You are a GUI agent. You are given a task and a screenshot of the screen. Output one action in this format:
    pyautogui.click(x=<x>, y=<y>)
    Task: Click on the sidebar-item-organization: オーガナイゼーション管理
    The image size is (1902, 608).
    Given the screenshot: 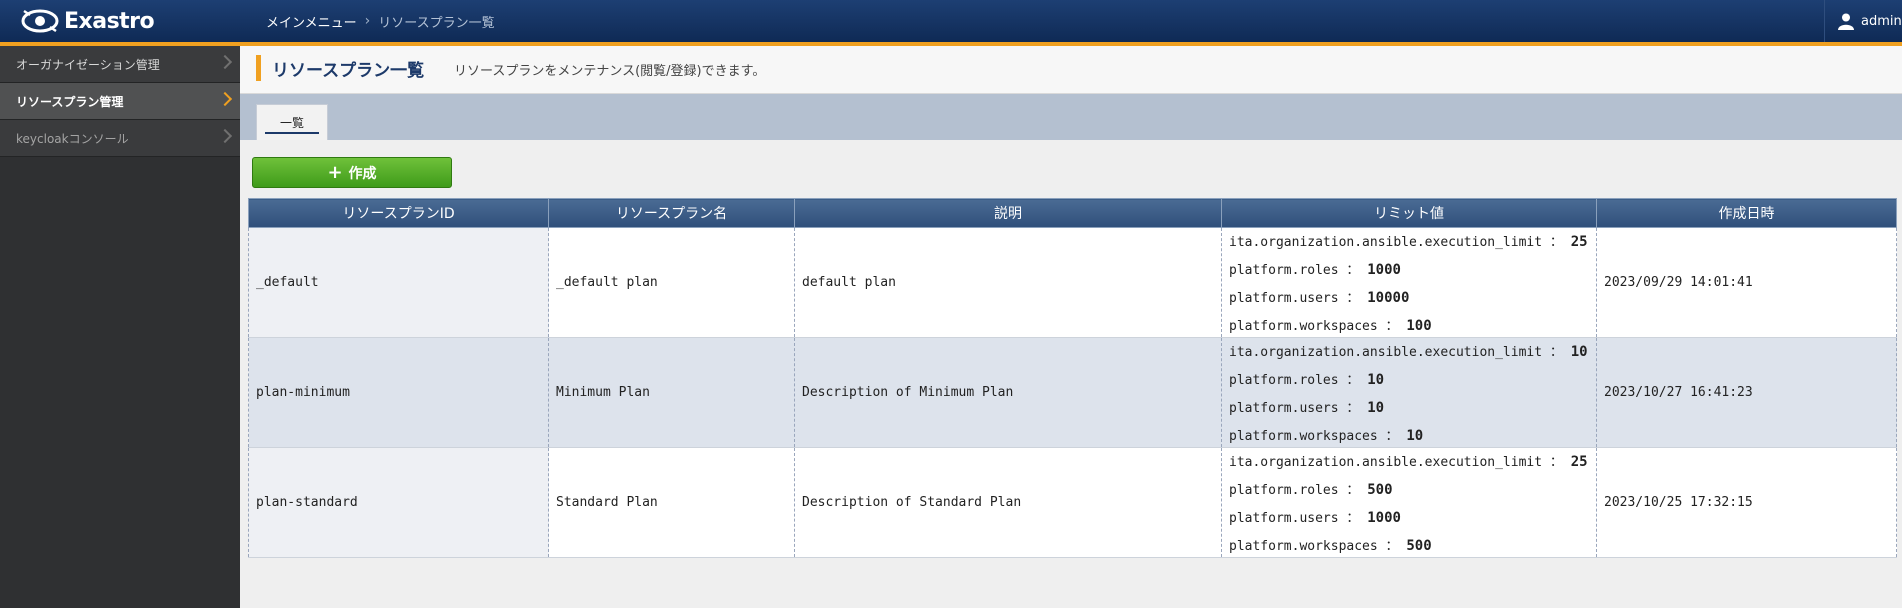 What is the action you would take?
    pyautogui.click(x=120, y=64)
    